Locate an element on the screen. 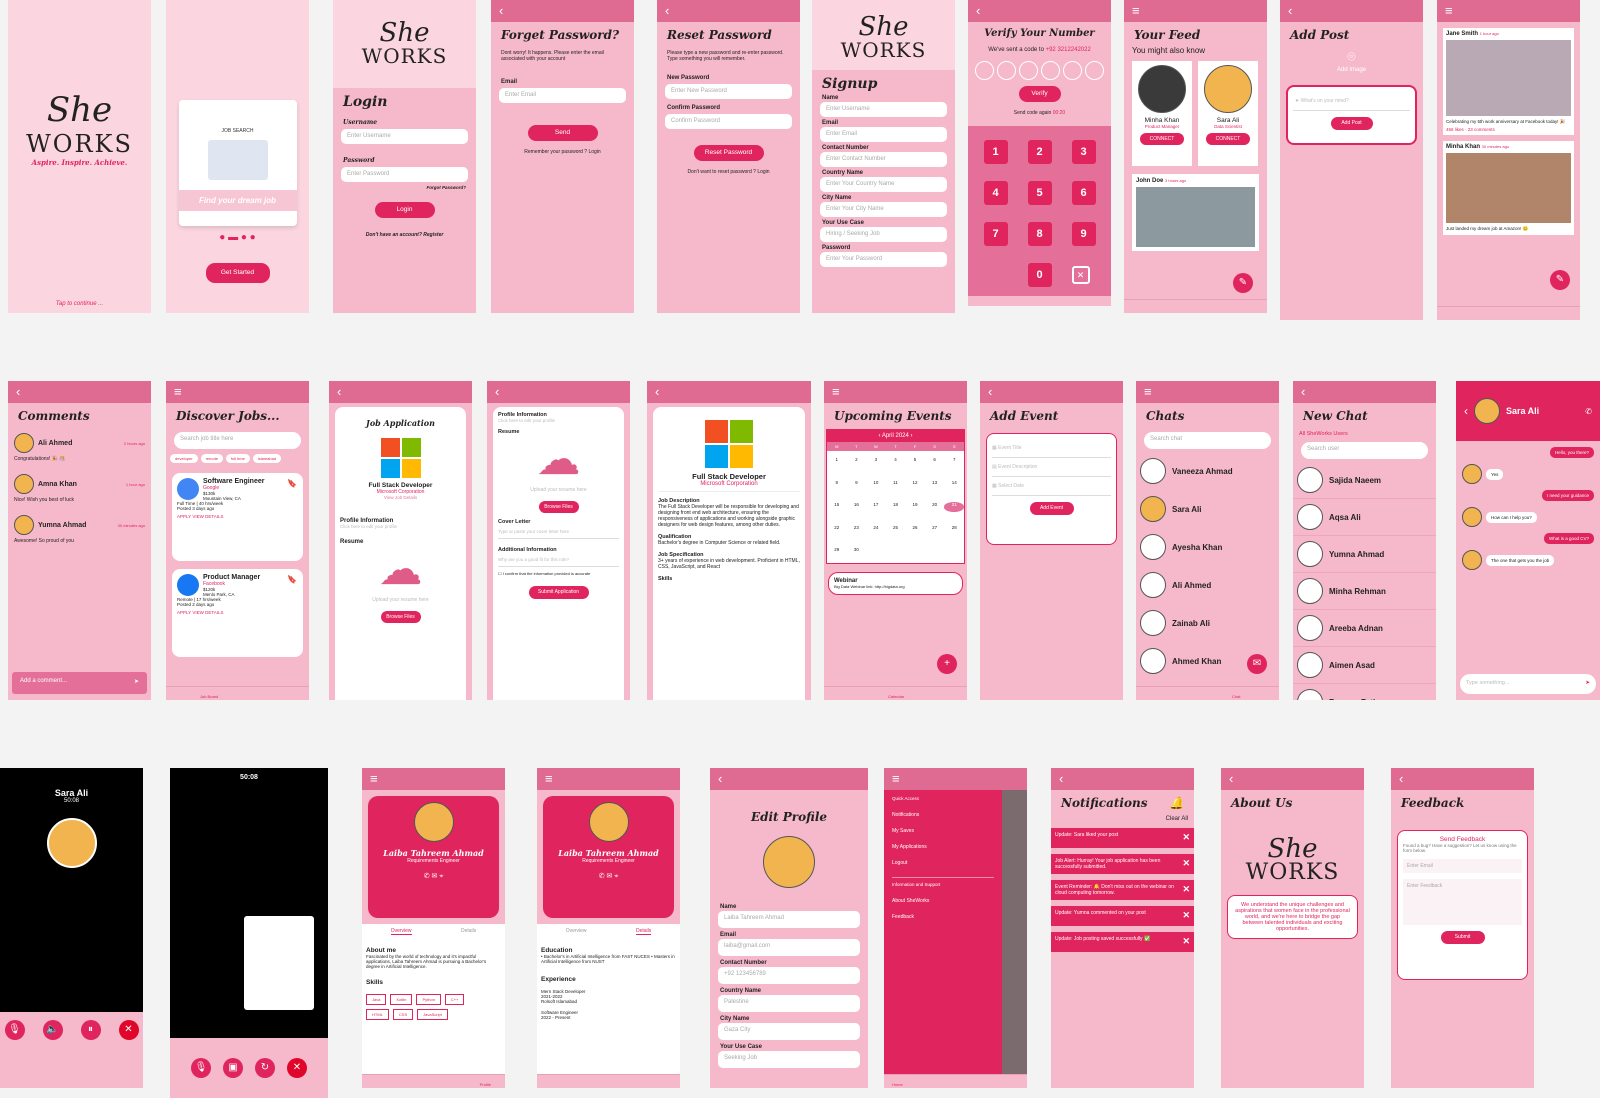 Image resolution: width=1600 pixels, height=1098 pixels. comments-count: 23 comments is located at coordinates (1481, 129).